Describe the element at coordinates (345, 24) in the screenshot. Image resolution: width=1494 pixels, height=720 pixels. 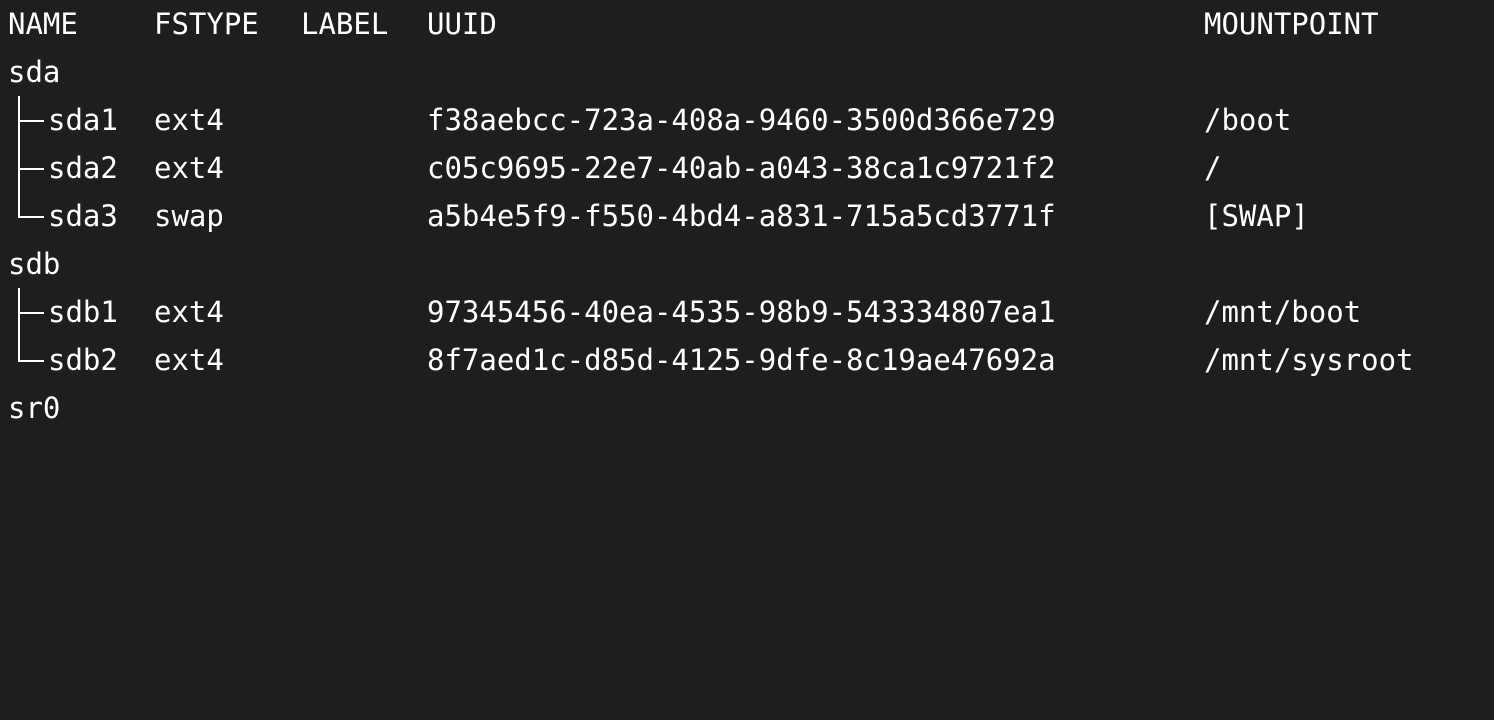
I see `header-label: LABEL` at that location.